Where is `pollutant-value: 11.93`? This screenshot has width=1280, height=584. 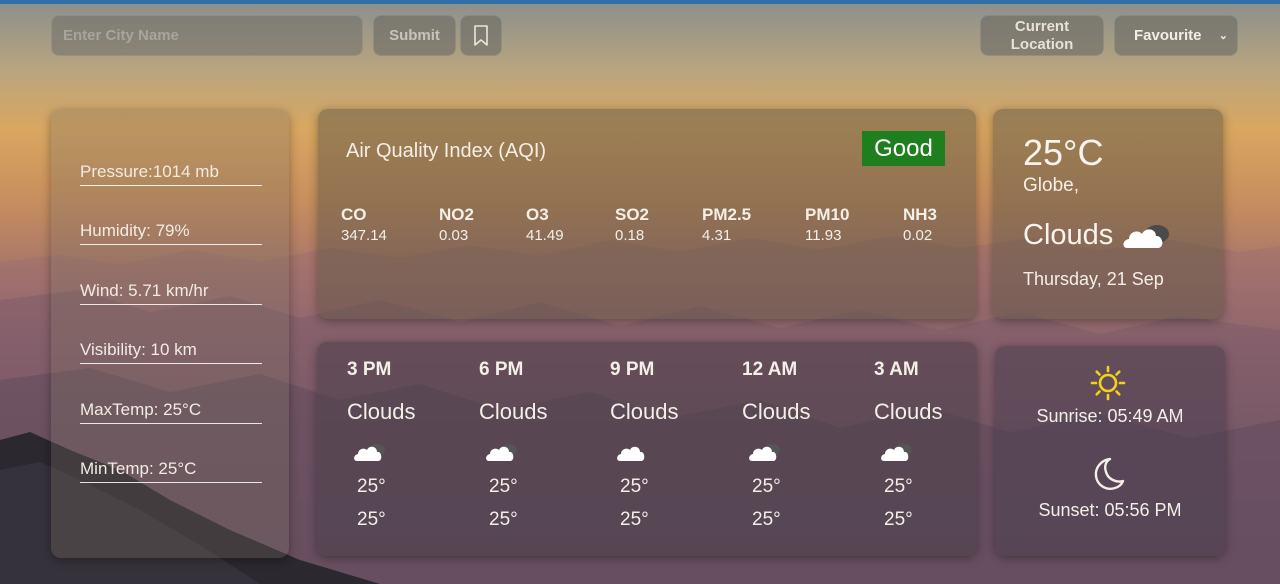 pollutant-value: 11.93 is located at coordinates (823, 235).